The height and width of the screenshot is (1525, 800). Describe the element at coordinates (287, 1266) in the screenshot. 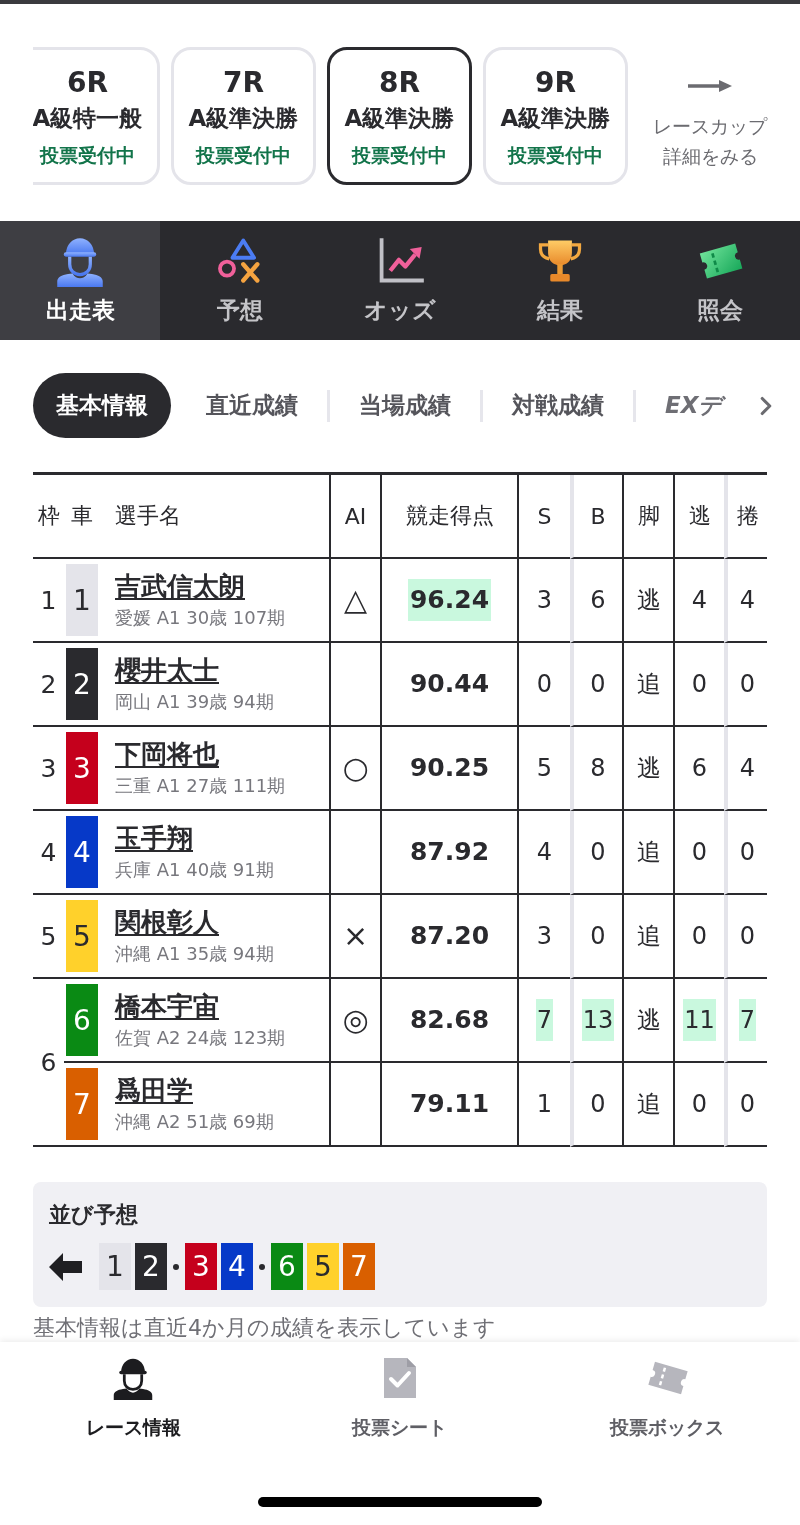

I see `lineup-car-number: 6` at that location.